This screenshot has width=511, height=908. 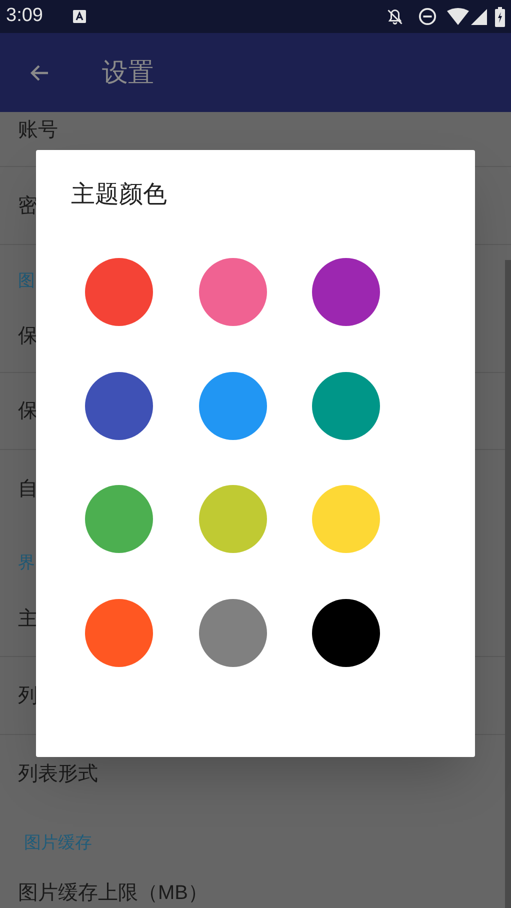 What do you see at coordinates (28, 619) in the screenshot?
I see `setting-label: 主` at bounding box center [28, 619].